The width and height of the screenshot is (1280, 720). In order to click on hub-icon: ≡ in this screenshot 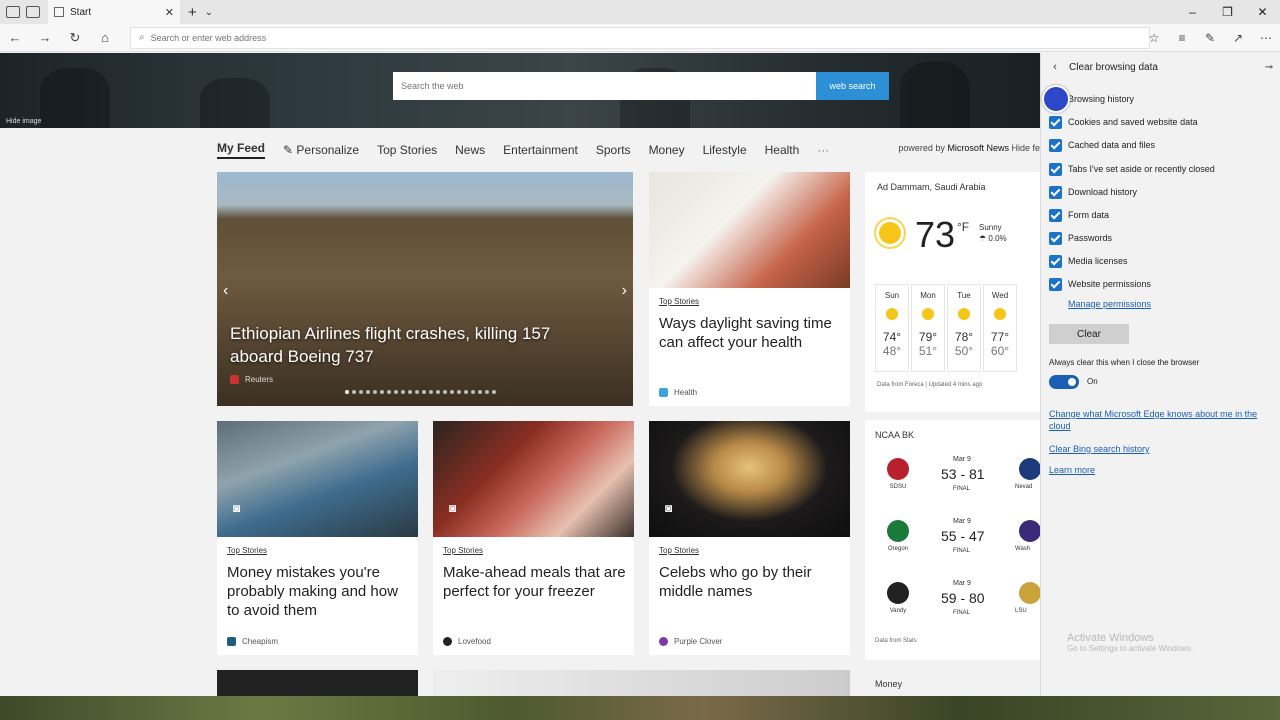, I will do `click(1182, 38)`.